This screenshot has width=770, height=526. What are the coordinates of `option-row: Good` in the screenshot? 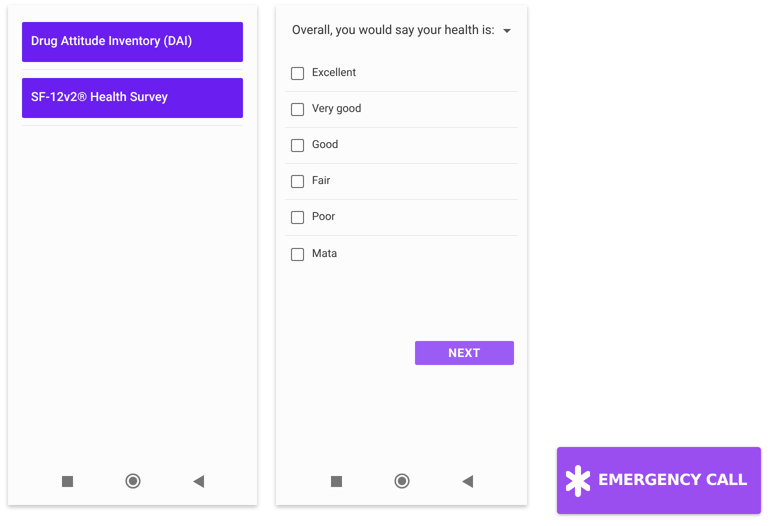 It's located at (401, 146).